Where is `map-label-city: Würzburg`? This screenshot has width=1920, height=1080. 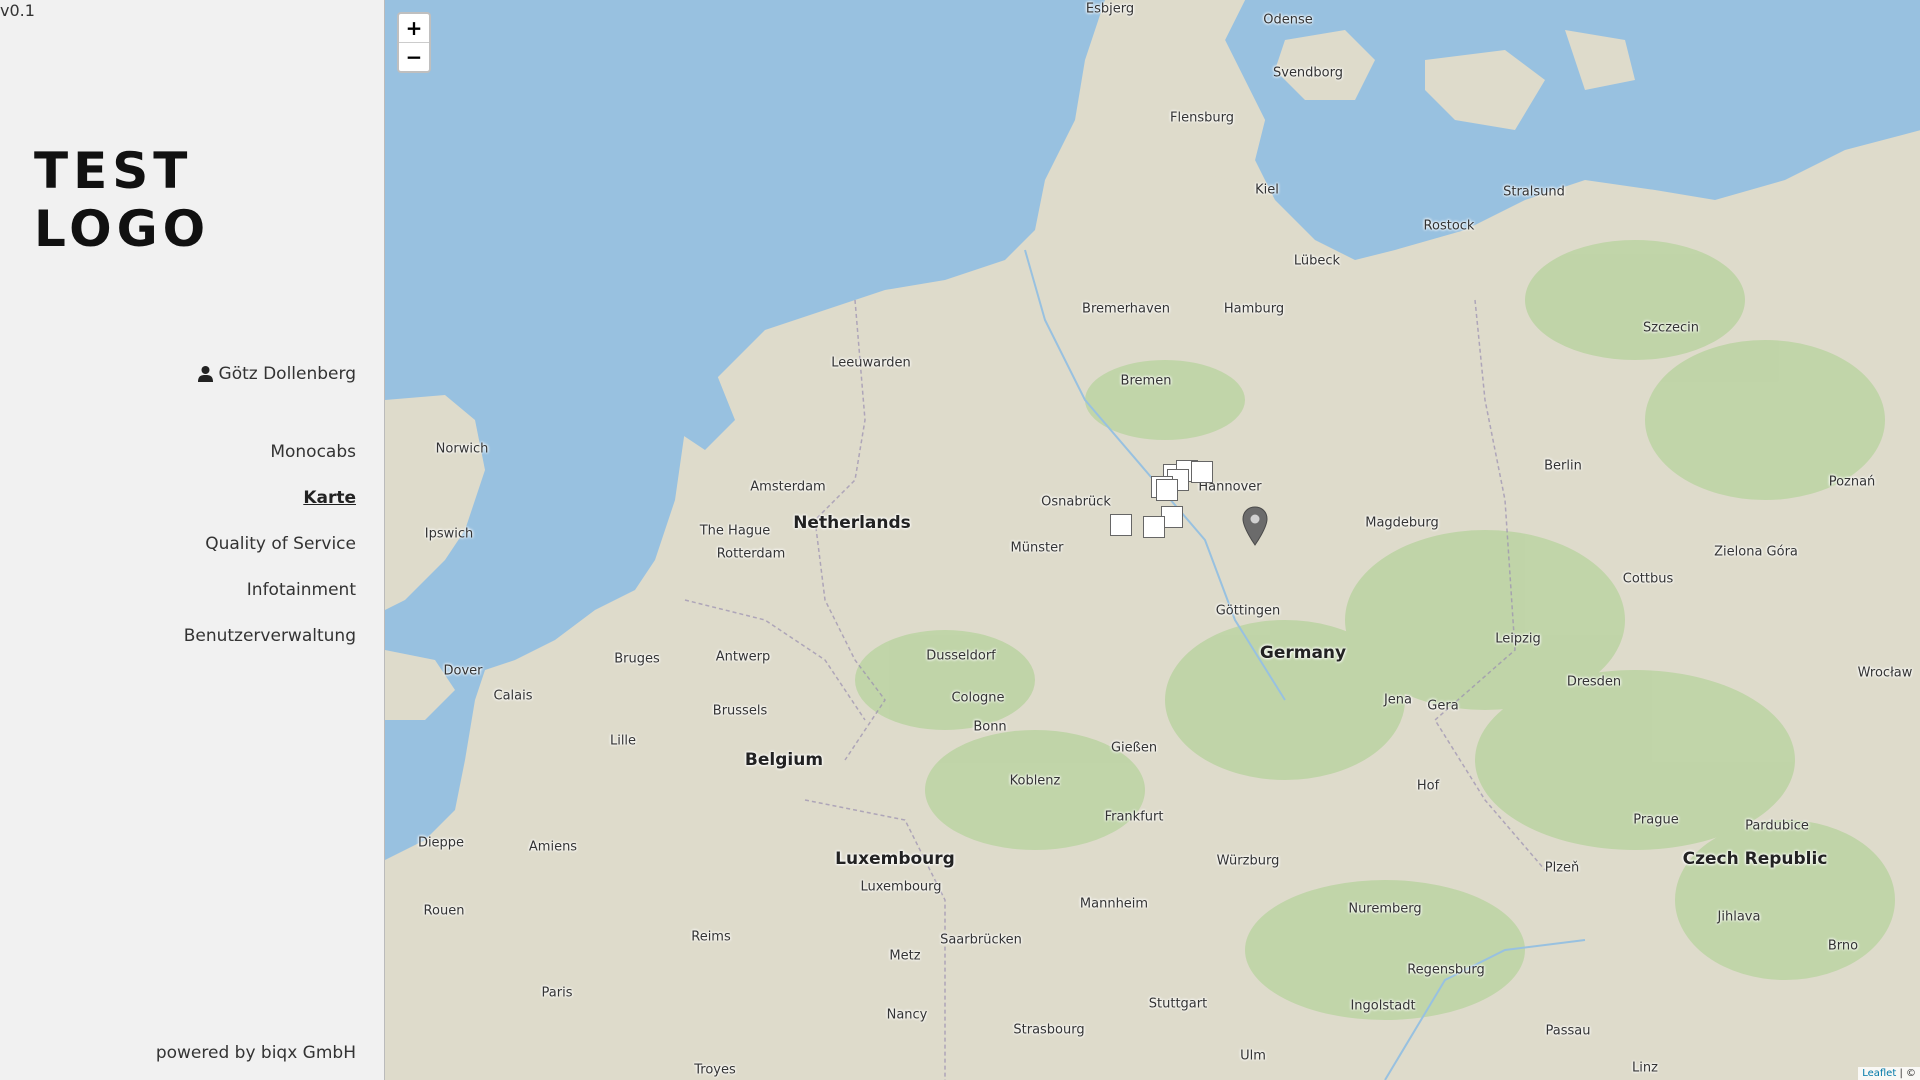 map-label-city: Würzburg is located at coordinates (1248, 861).